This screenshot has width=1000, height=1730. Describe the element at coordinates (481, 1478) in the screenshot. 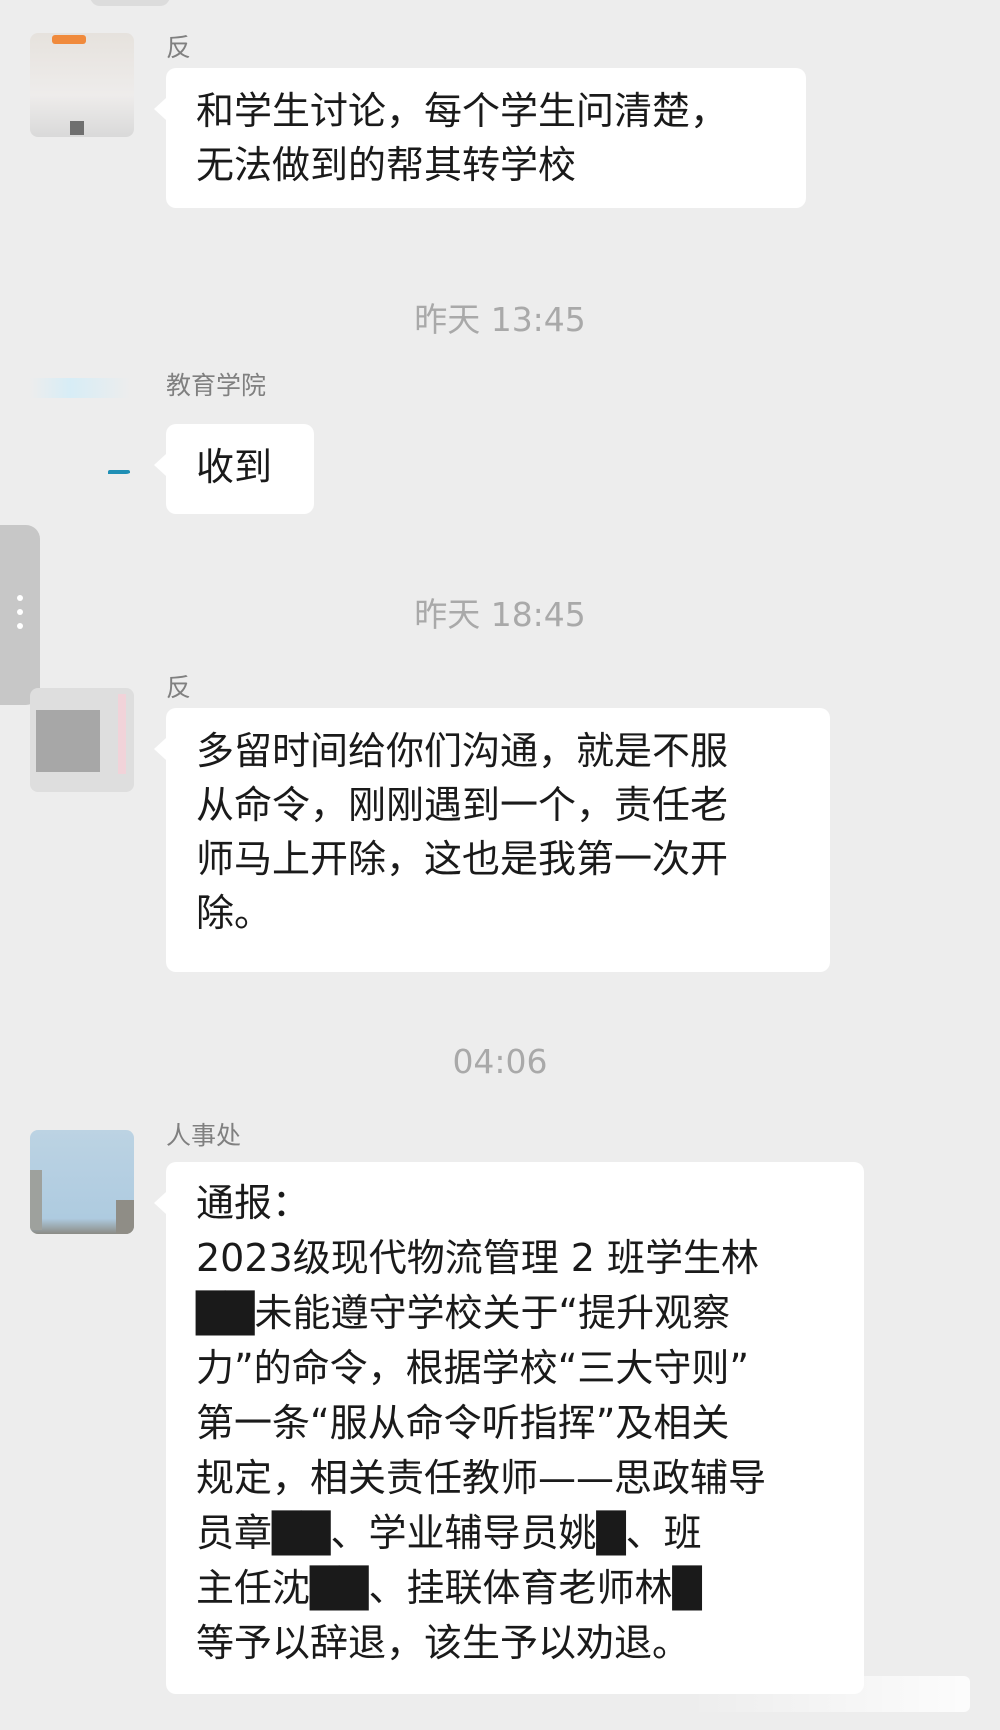

I see `message-line: 规定，相关责任教师——思政辅导` at that location.